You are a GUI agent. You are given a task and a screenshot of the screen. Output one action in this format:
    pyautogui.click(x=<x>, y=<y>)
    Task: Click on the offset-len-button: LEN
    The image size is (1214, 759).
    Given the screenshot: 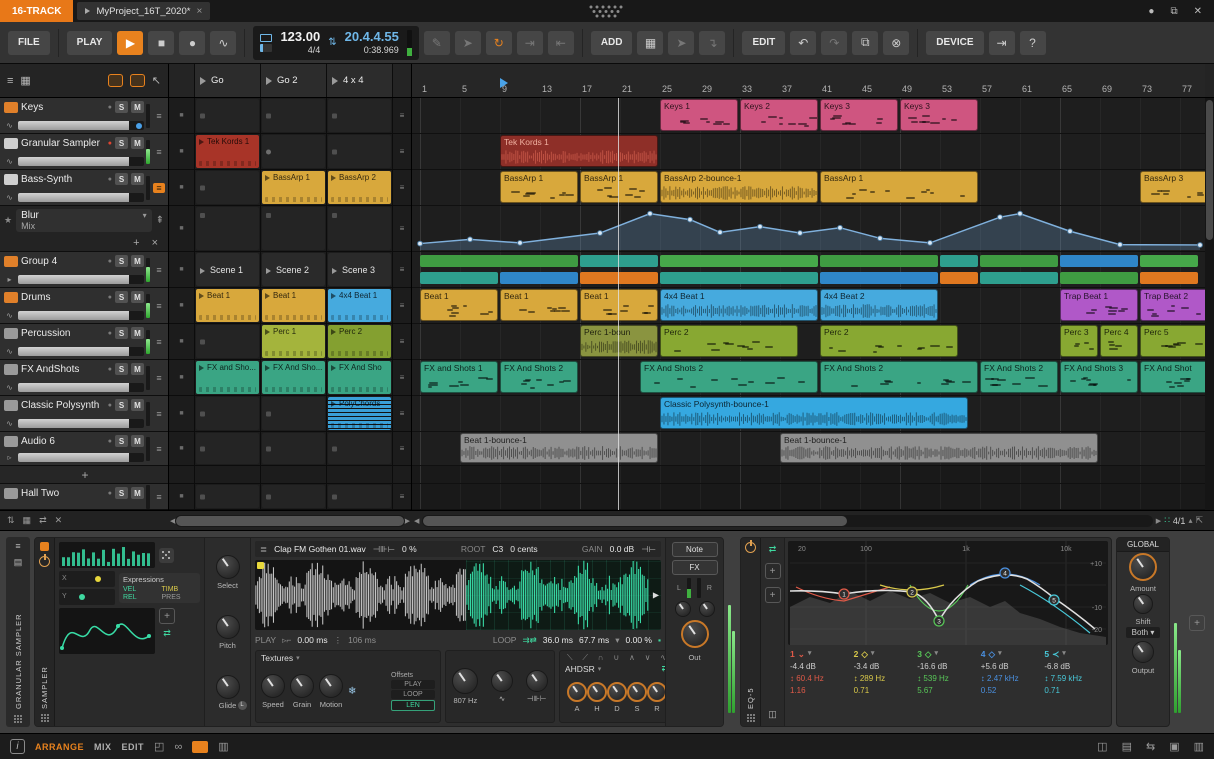 What is the action you would take?
    pyautogui.click(x=413, y=705)
    